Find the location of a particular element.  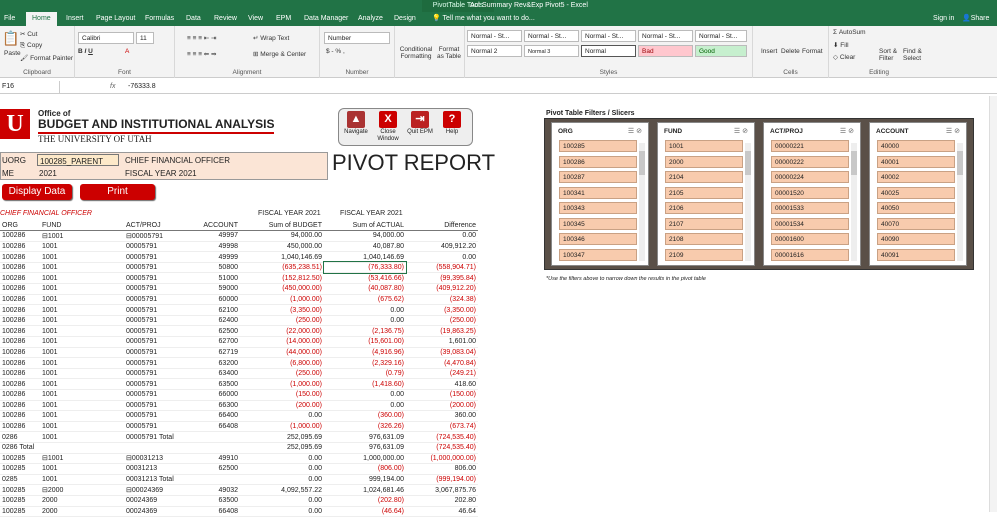

table-cell: ACCOUNT is located at coordinates (220, 226).